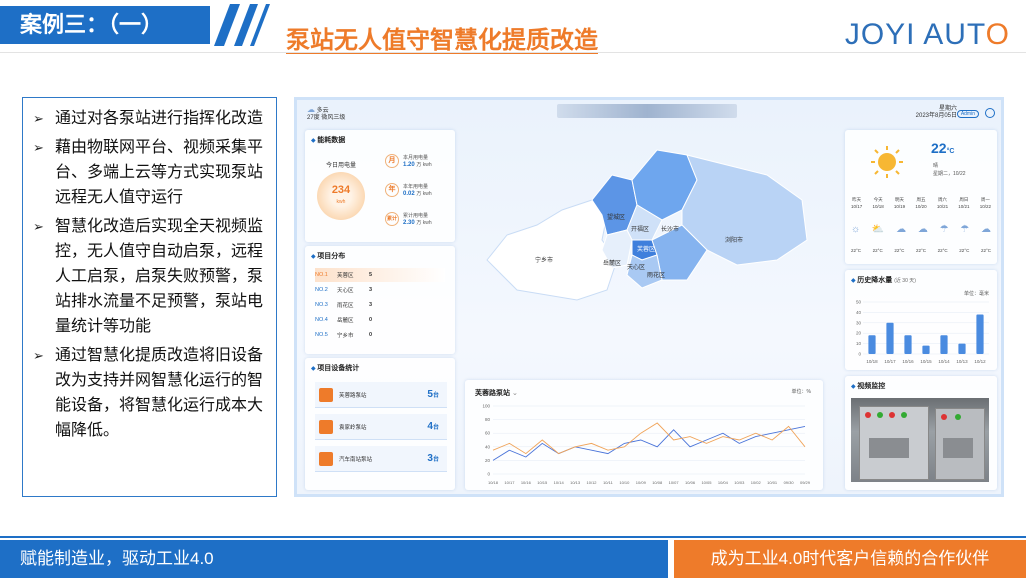  I want to click on power-icon, so click(990, 113).